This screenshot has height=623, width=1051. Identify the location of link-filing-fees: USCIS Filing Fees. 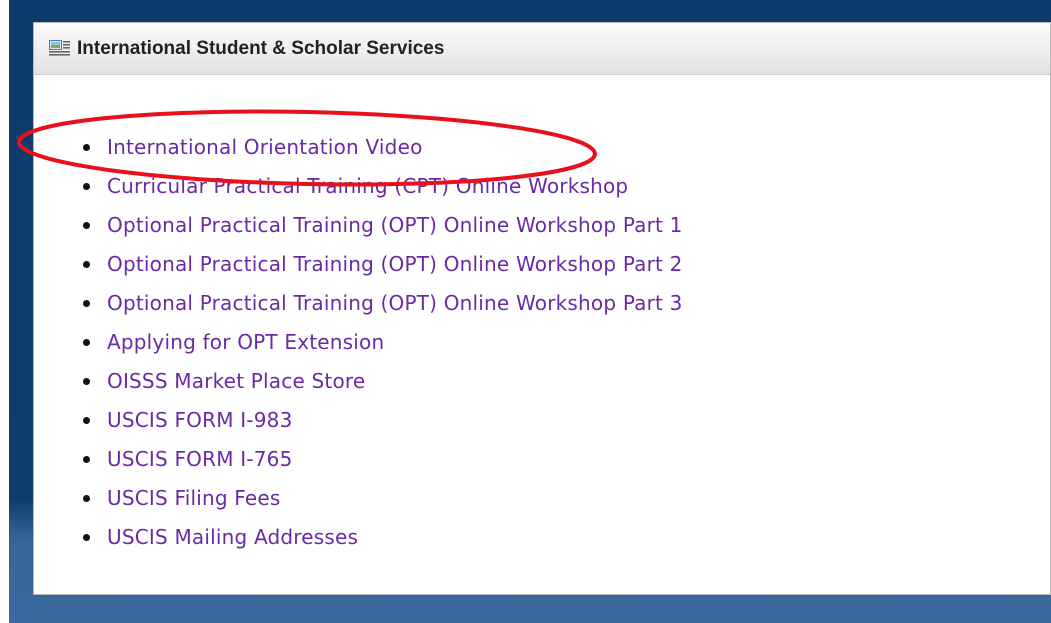
(194, 498).